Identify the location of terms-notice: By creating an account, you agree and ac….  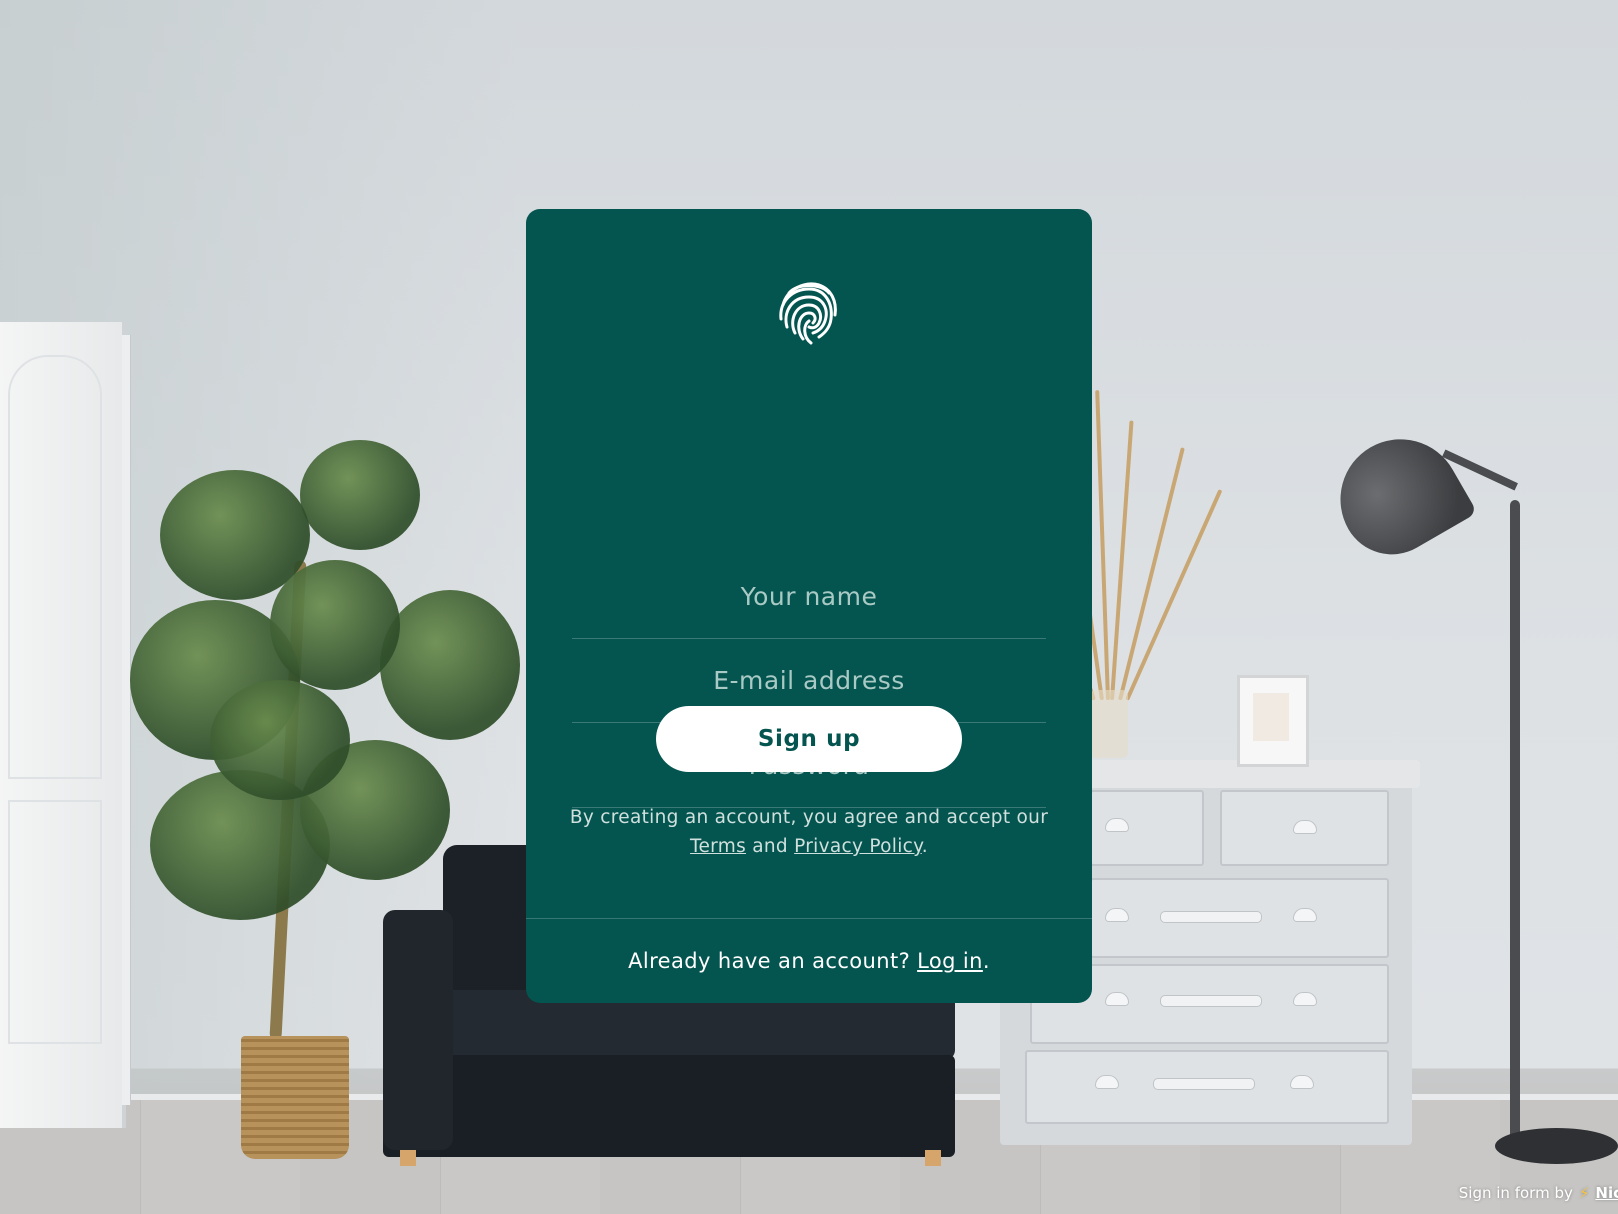
(809, 832).